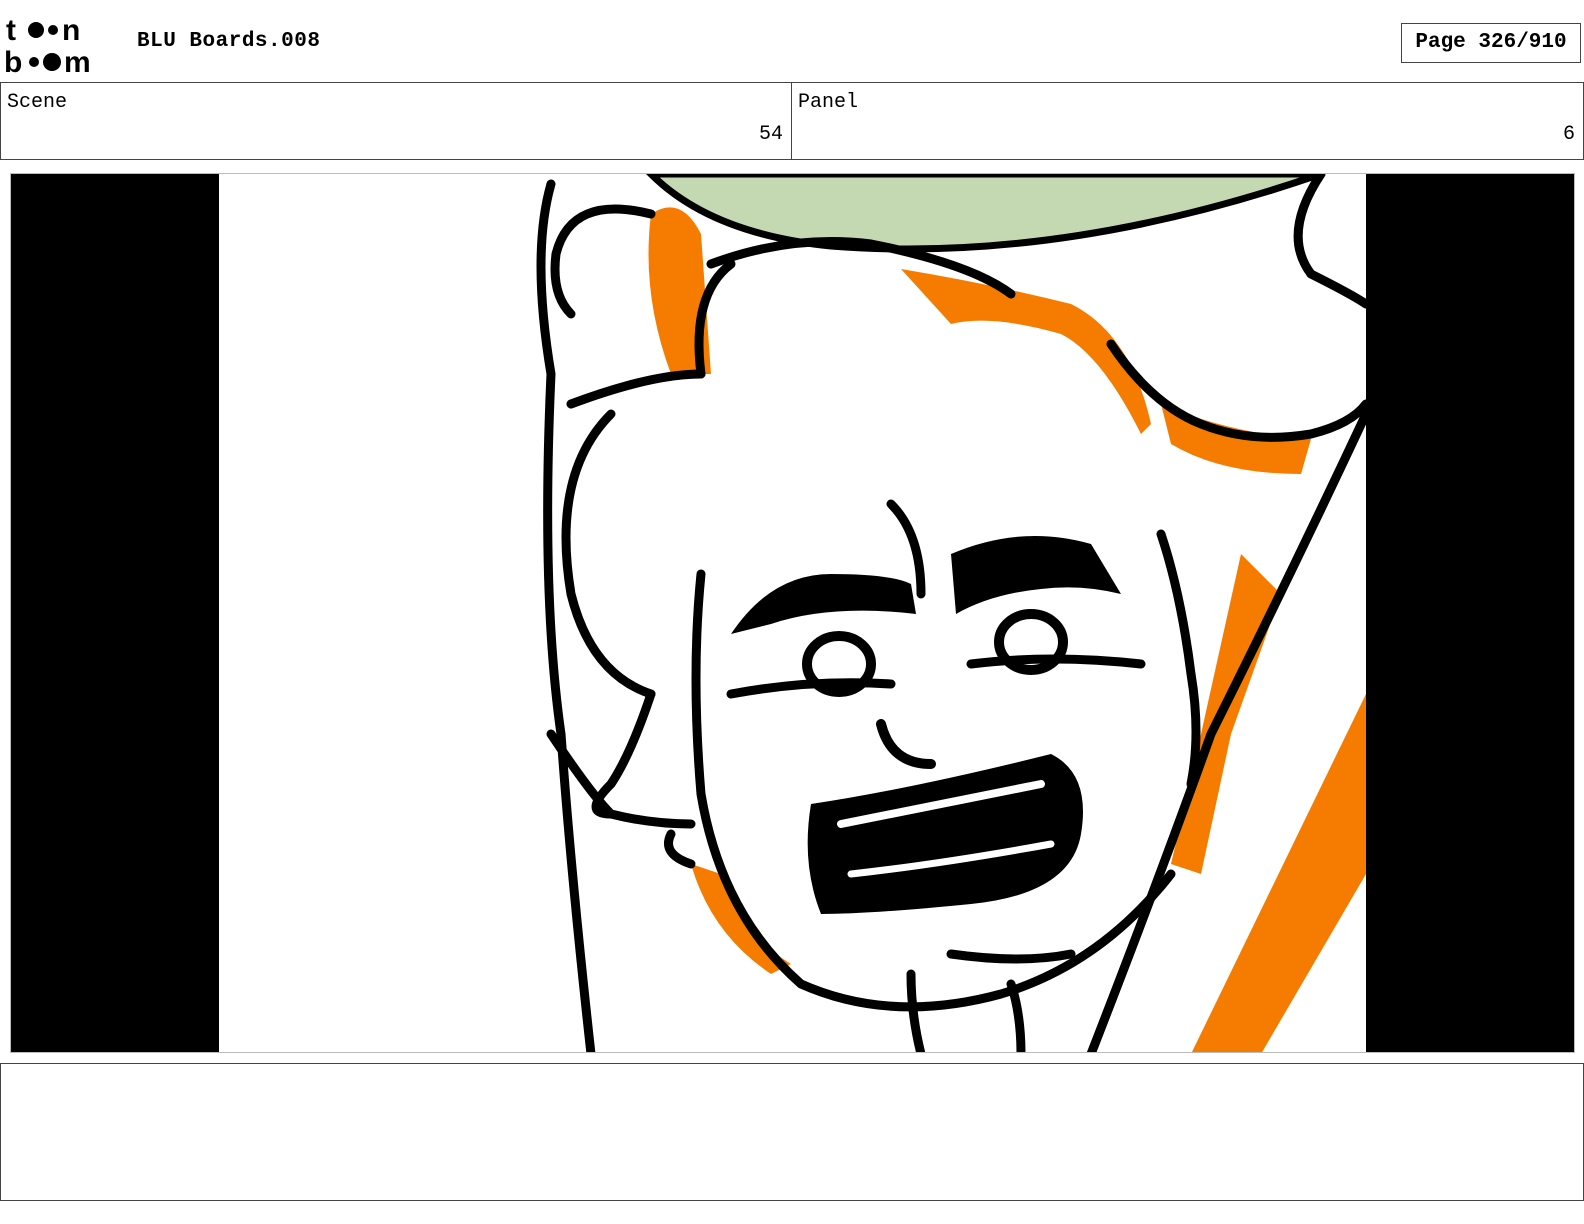 Image resolution: width=1584 pixels, height=1224 pixels. I want to click on page-number-box: Page 326/910, so click(1491, 43).